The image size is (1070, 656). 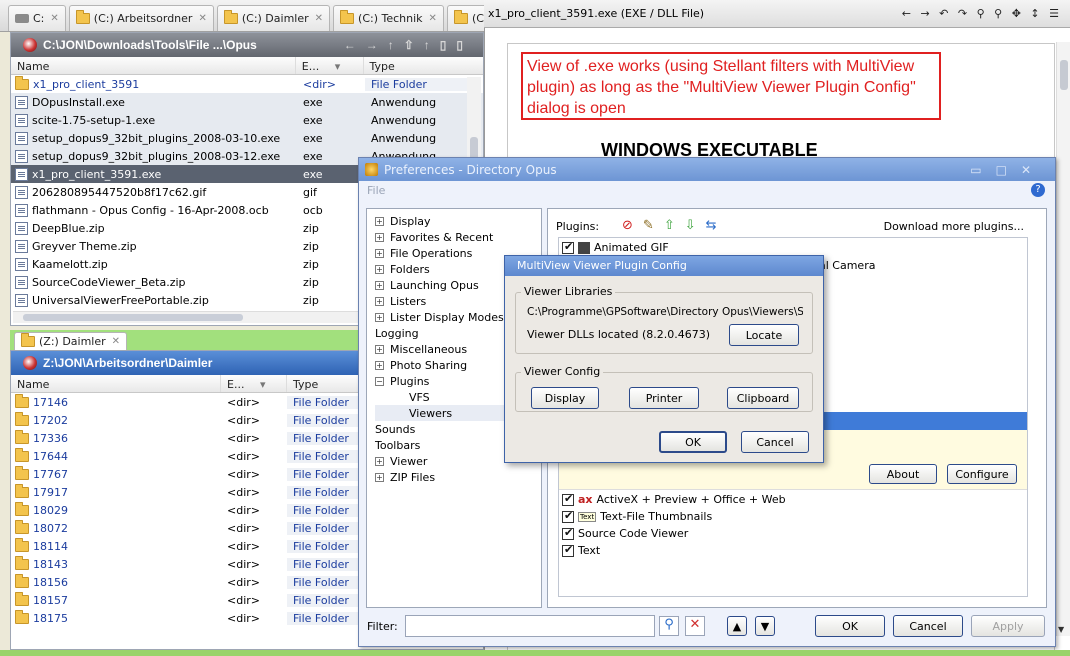 I want to click on tree-item-label: Lister Display Modes, so click(x=447, y=317).